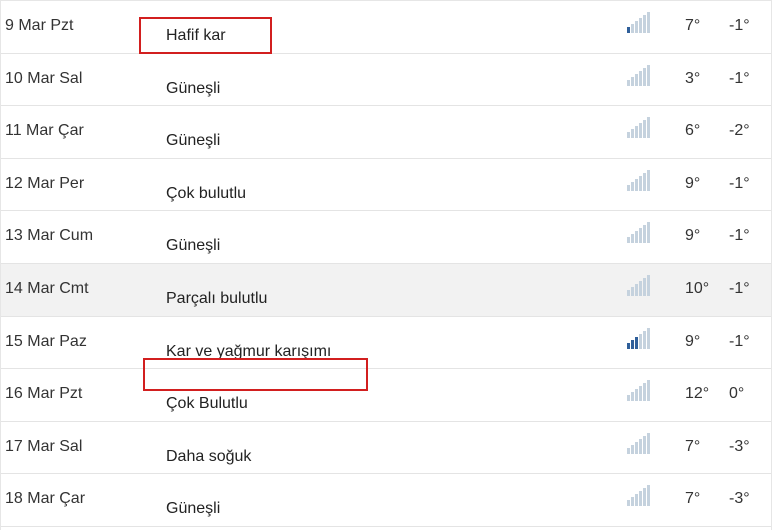 This screenshot has width=772, height=530. What do you see at coordinates (697, 394) in the screenshot?
I see `high-temp: 12°` at bounding box center [697, 394].